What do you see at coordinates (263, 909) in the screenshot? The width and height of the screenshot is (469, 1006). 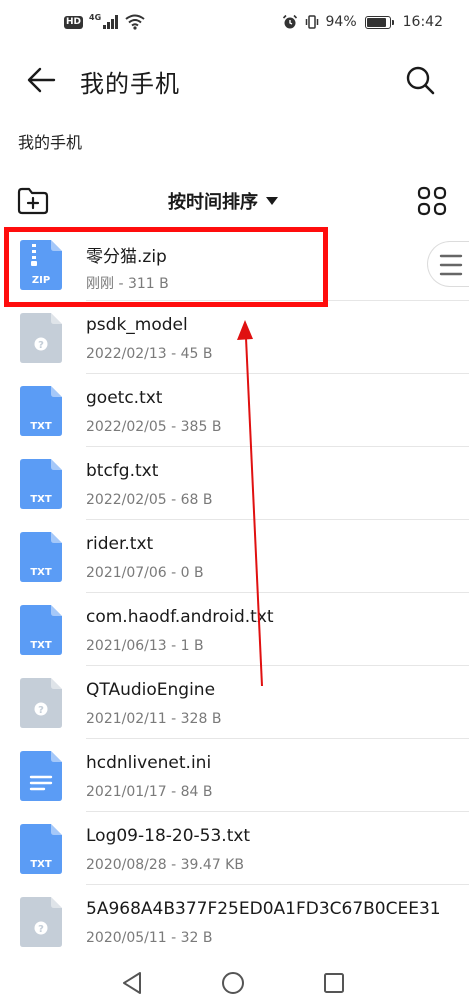 I see `file-name: 5A968A4B377F25ED0A1FD3C67B0CEE31` at bounding box center [263, 909].